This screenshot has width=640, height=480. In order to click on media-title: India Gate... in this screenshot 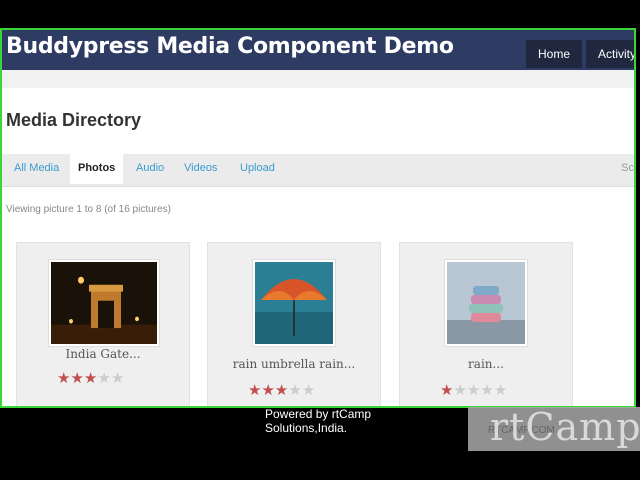, I will do `click(103, 354)`.